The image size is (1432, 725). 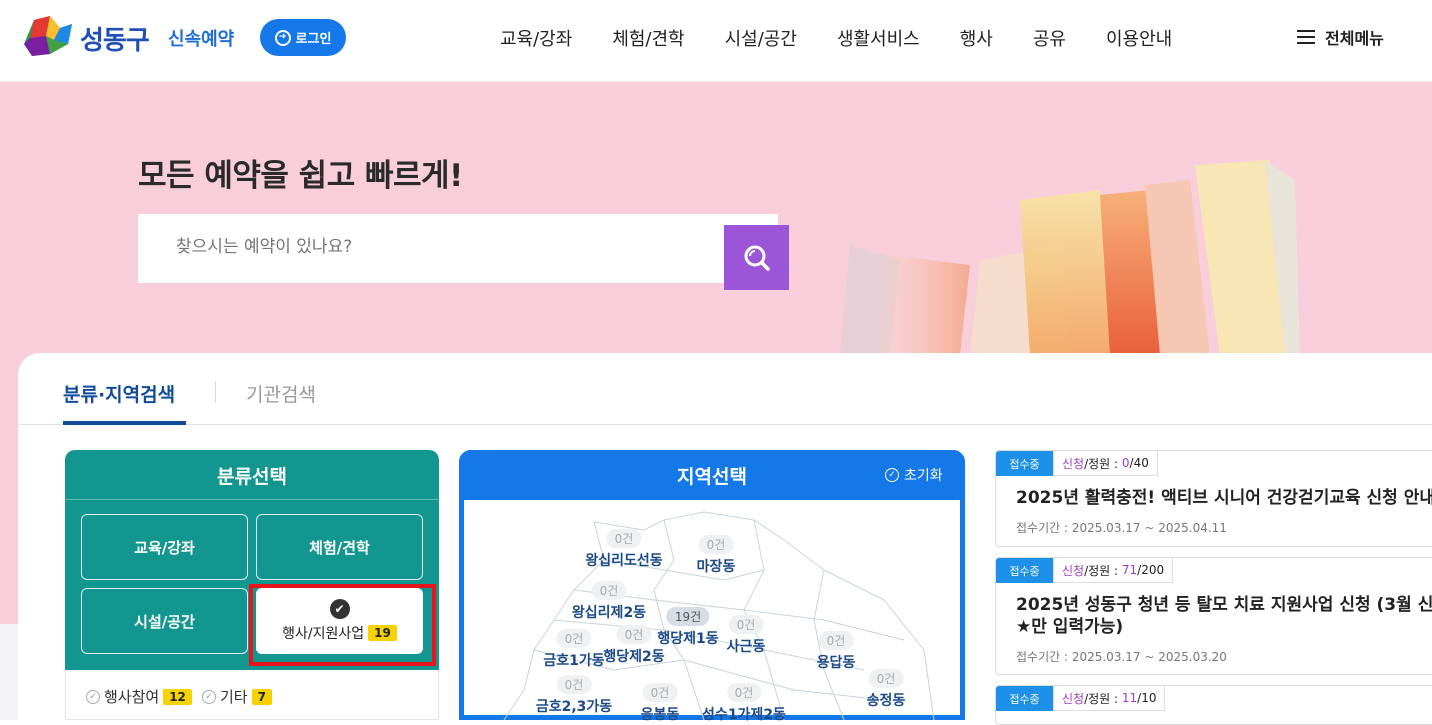 What do you see at coordinates (313, 39) in the screenshot?
I see `login-label: 로그인` at bounding box center [313, 39].